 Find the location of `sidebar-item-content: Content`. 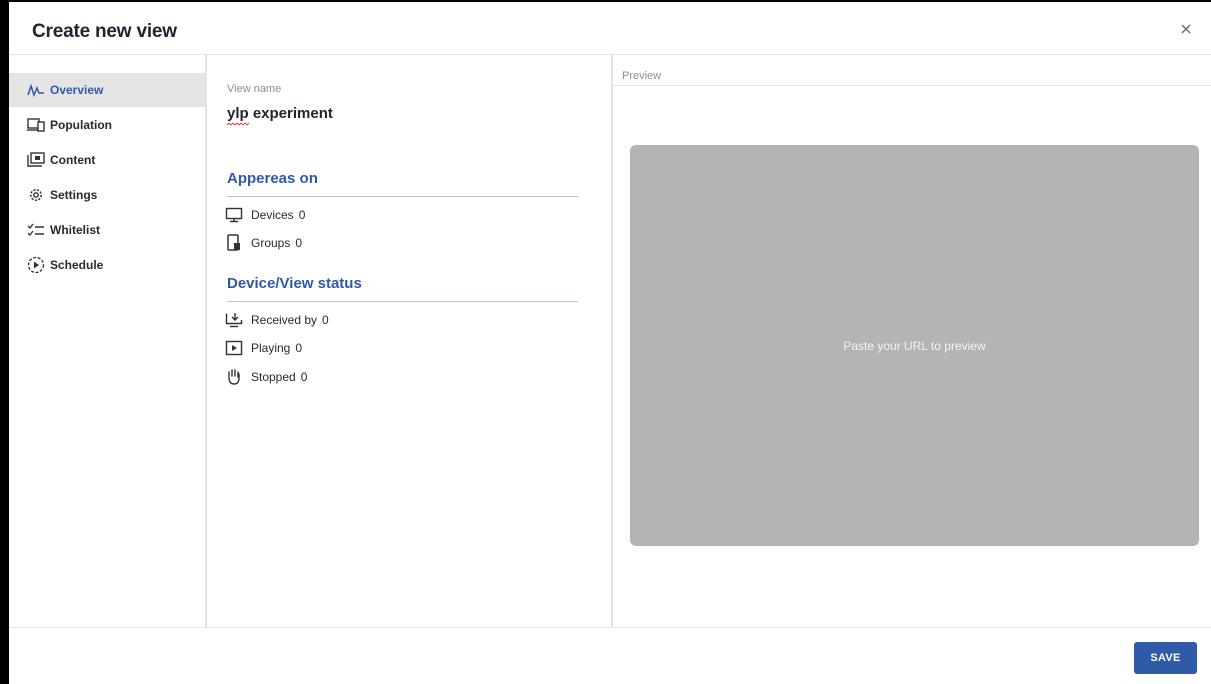

sidebar-item-content: Content is located at coordinates (107, 160).